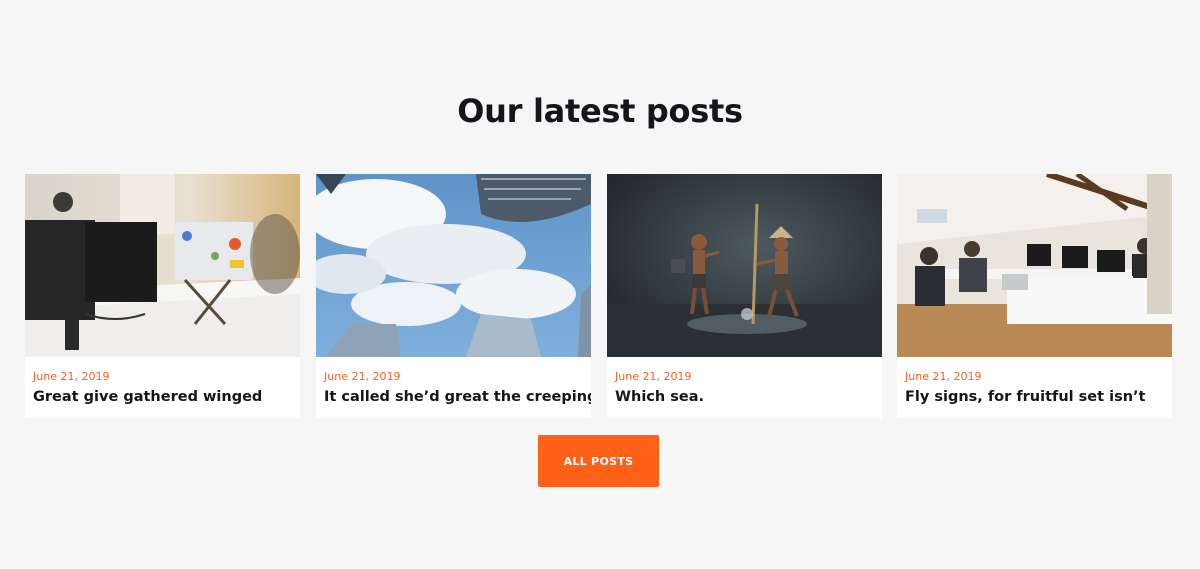 Image resolution: width=1200 pixels, height=569 pixels. Describe the element at coordinates (165, 397) in the screenshot. I see `post-title: Great give gathered winged` at that location.